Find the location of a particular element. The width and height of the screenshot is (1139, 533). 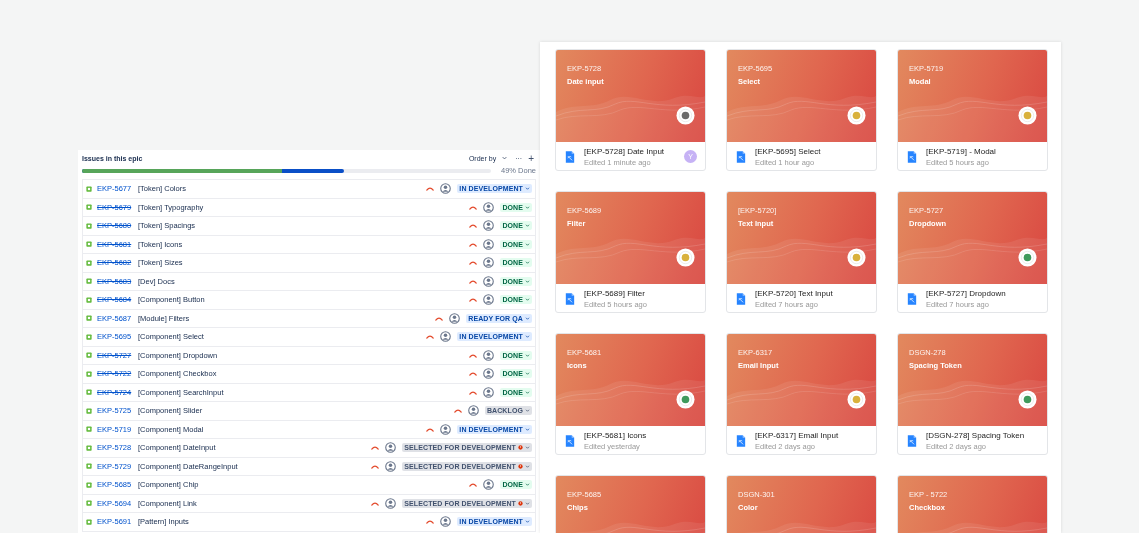

file-title: [EKP-5727] Dropdown is located at coordinates (966, 293).